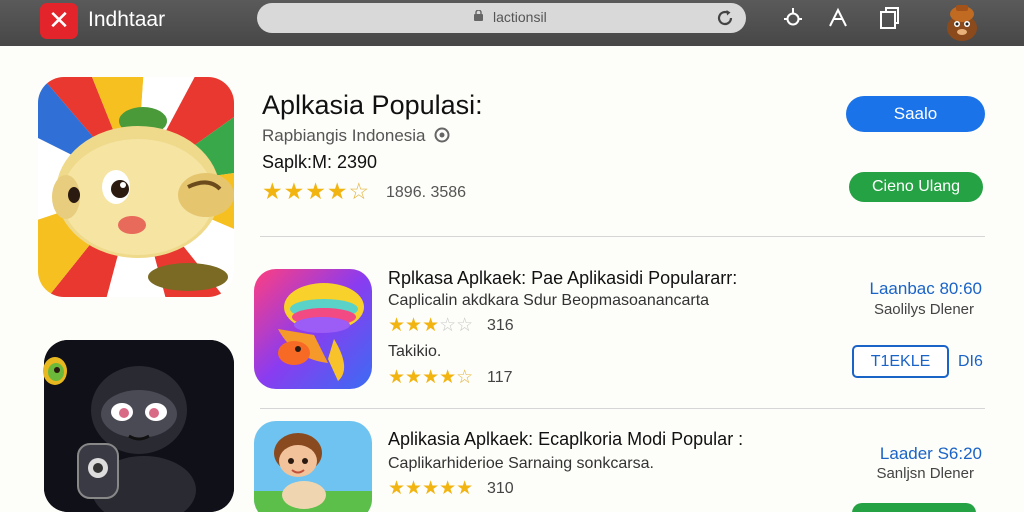  I want to click on extensions-icon, so click(793, 18).